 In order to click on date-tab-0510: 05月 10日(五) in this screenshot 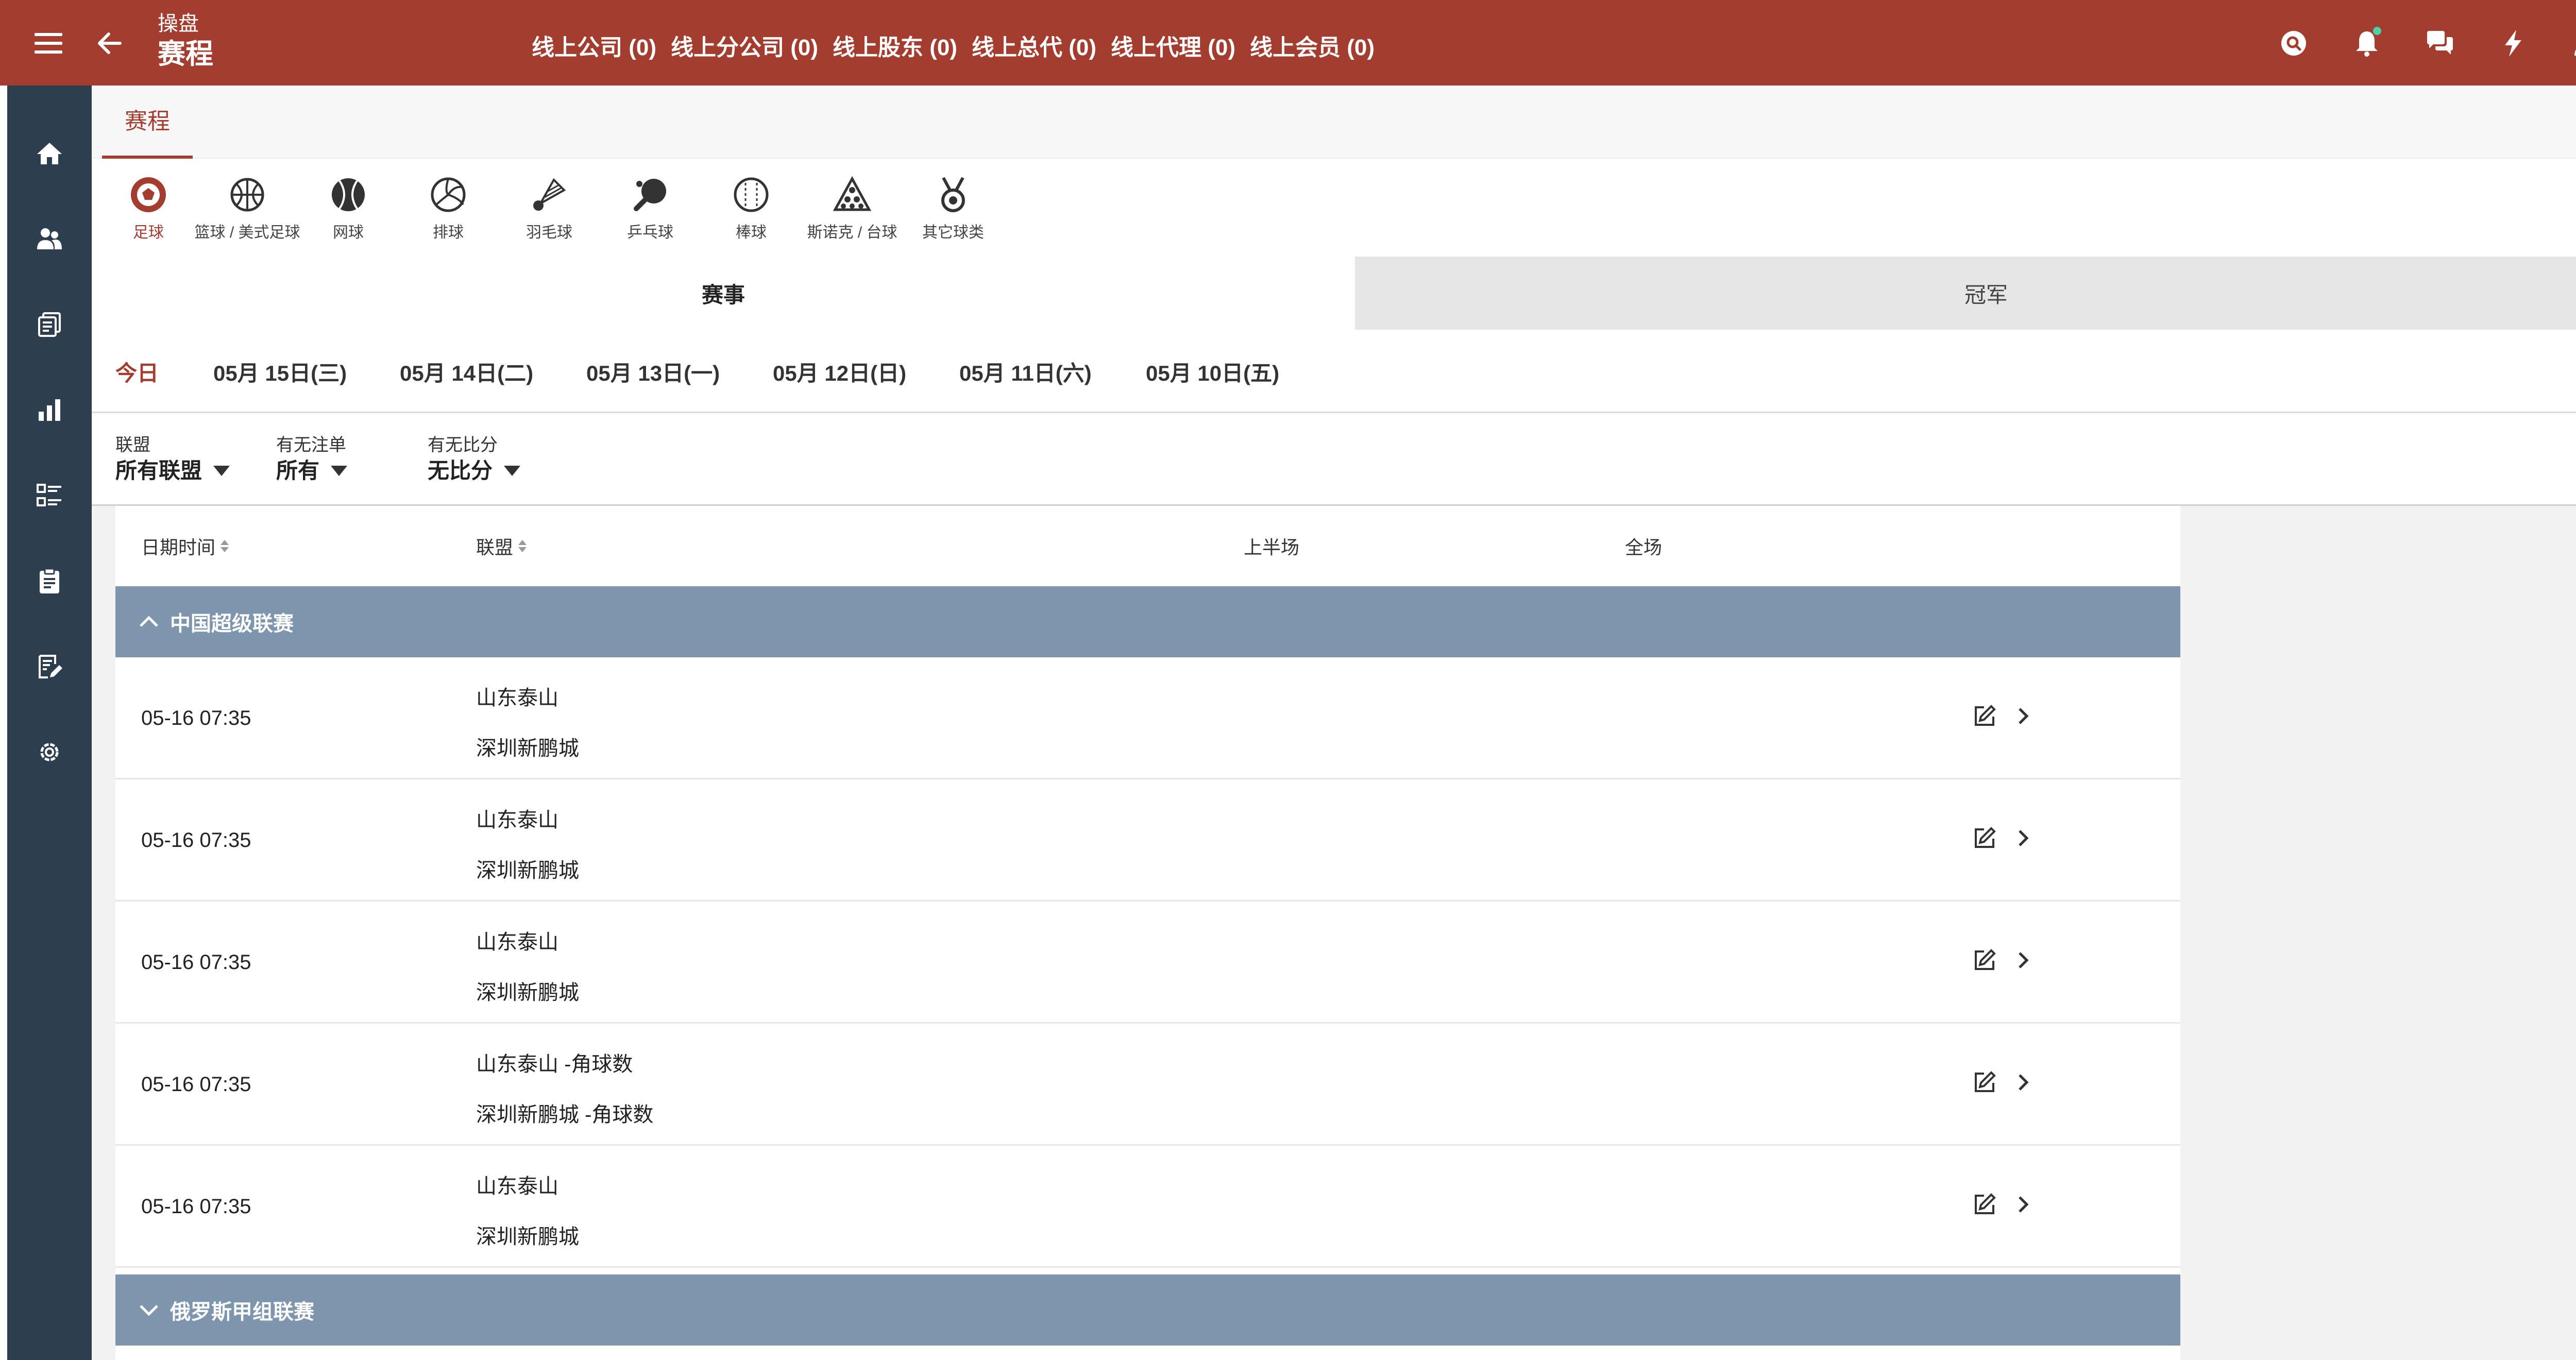, I will do `click(1212, 371)`.